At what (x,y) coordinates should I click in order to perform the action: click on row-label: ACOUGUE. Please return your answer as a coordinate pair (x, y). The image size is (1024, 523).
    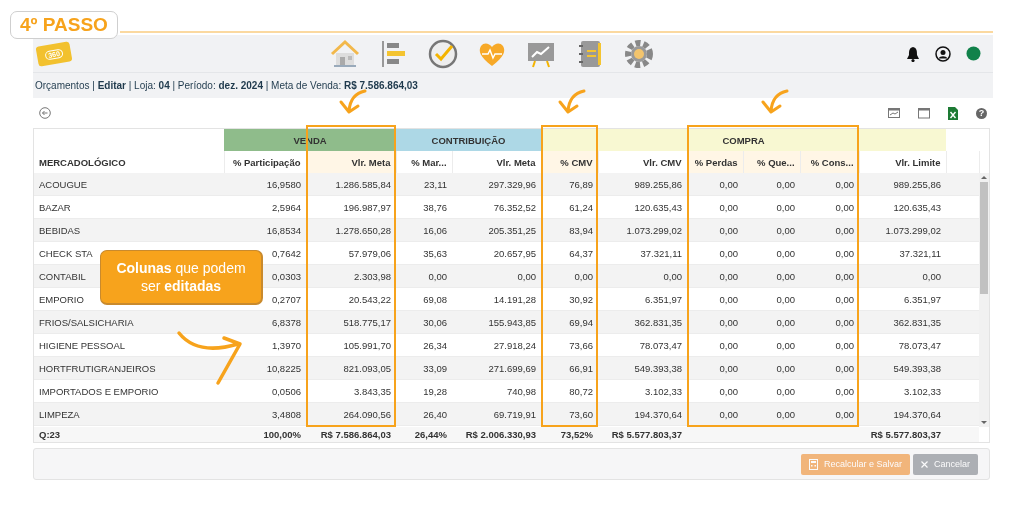
    Looking at the image, I should click on (129, 184).